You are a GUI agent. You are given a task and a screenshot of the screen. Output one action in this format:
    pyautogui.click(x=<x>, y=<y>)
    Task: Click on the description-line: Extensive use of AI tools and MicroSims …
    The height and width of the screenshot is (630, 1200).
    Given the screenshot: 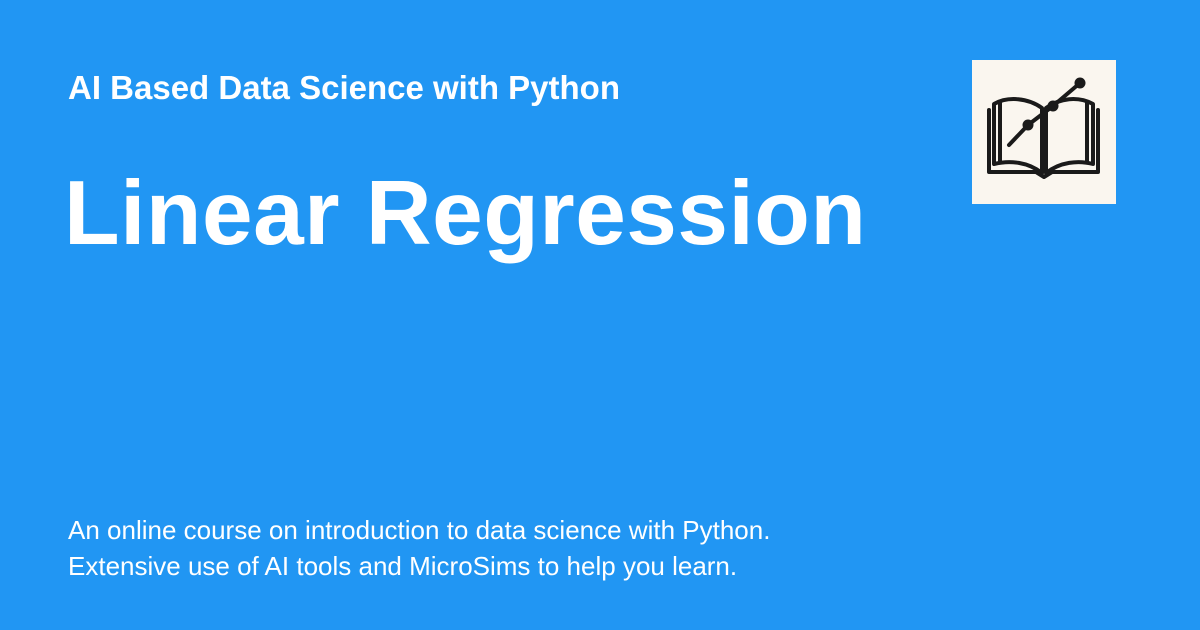 What is the action you would take?
    pyautogui.click(x=403, y=566)
    